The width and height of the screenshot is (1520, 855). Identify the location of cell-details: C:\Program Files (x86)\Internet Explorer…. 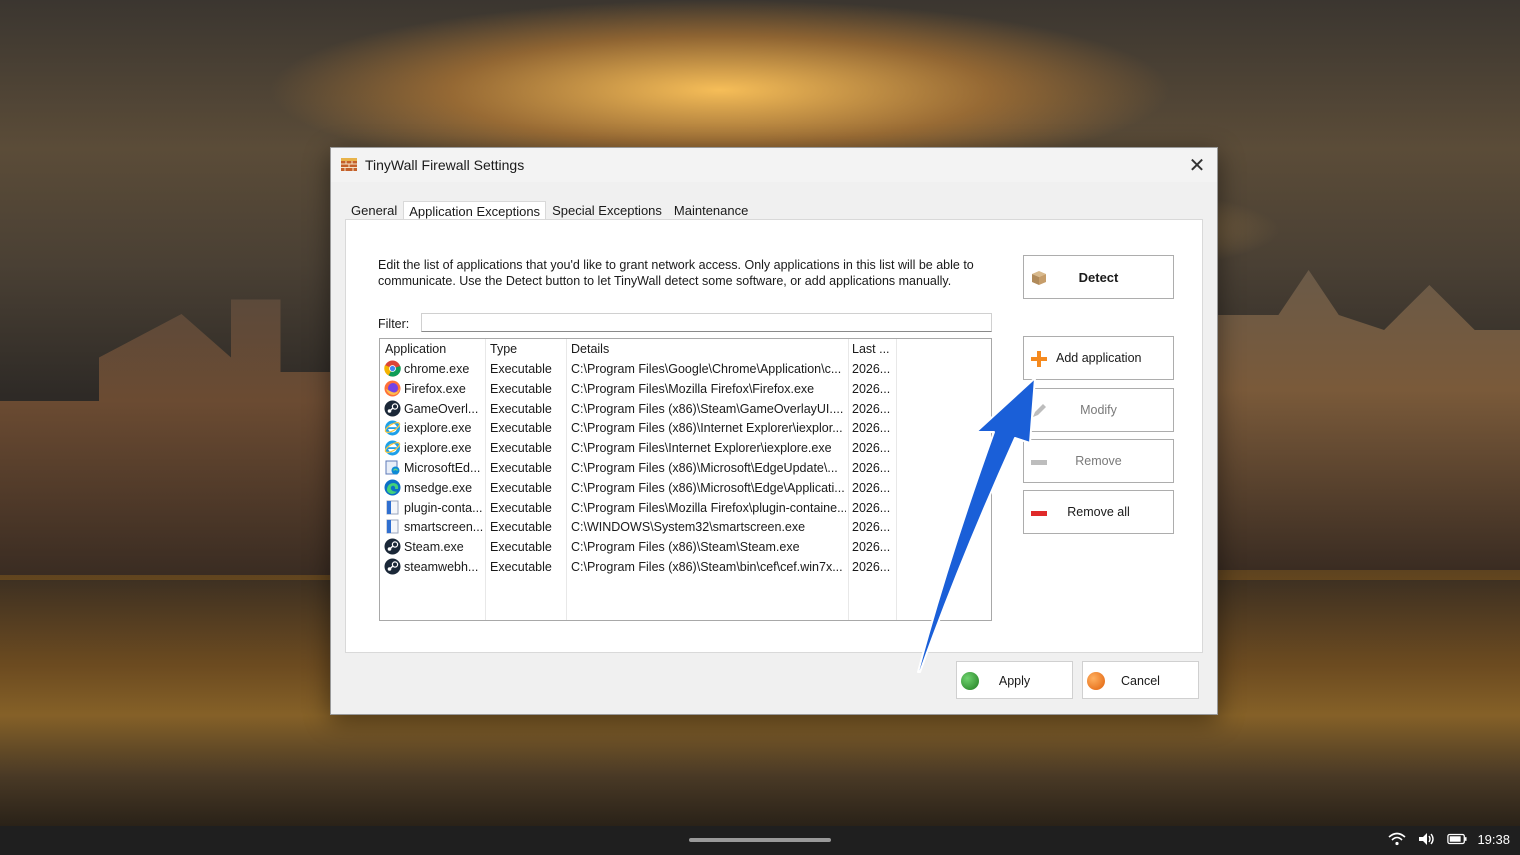
(707, 428).